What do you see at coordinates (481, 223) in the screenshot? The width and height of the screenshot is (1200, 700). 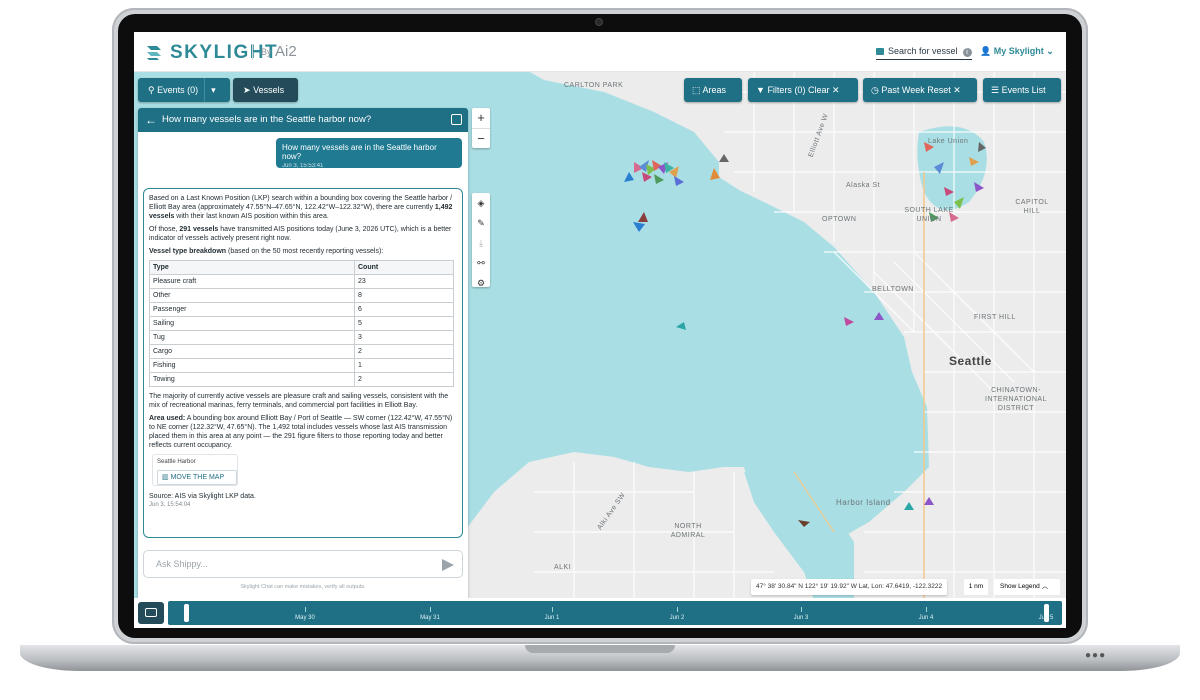 I see `ruler-icon: ✎` at bounding box center [481, 223].